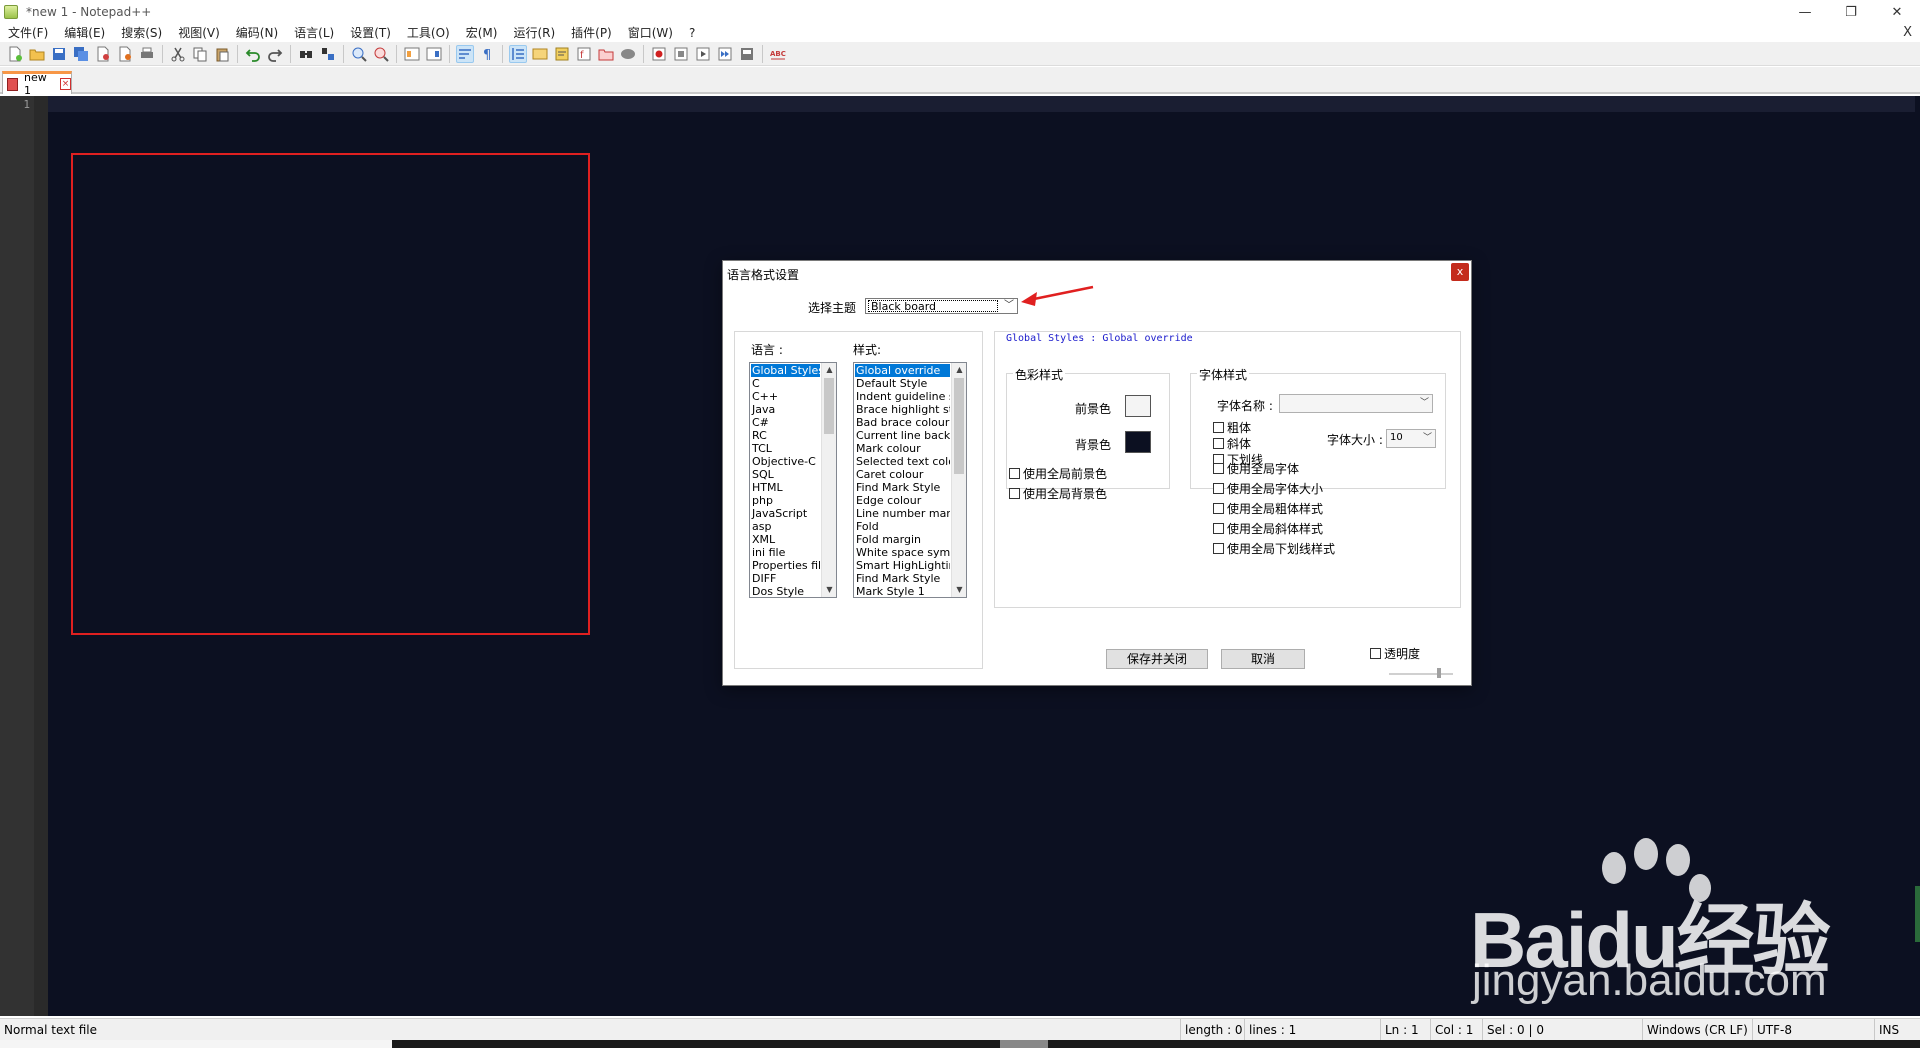 This screenshot has height=1048, width=1920. What do you see at coordinates (747, 54) in the screenshot?
I see `save-macro-icon` at bounding box center [747, 54].